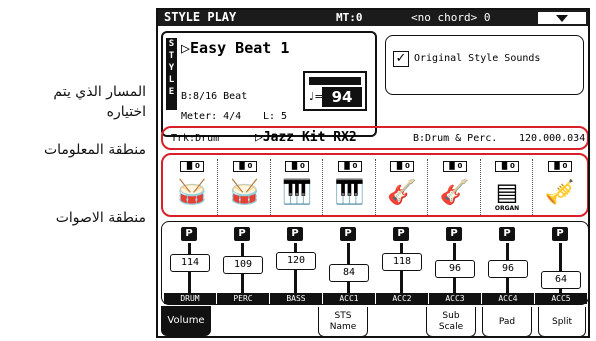  I want to click on tab-sts-name: STS Name, so click(343, 321).